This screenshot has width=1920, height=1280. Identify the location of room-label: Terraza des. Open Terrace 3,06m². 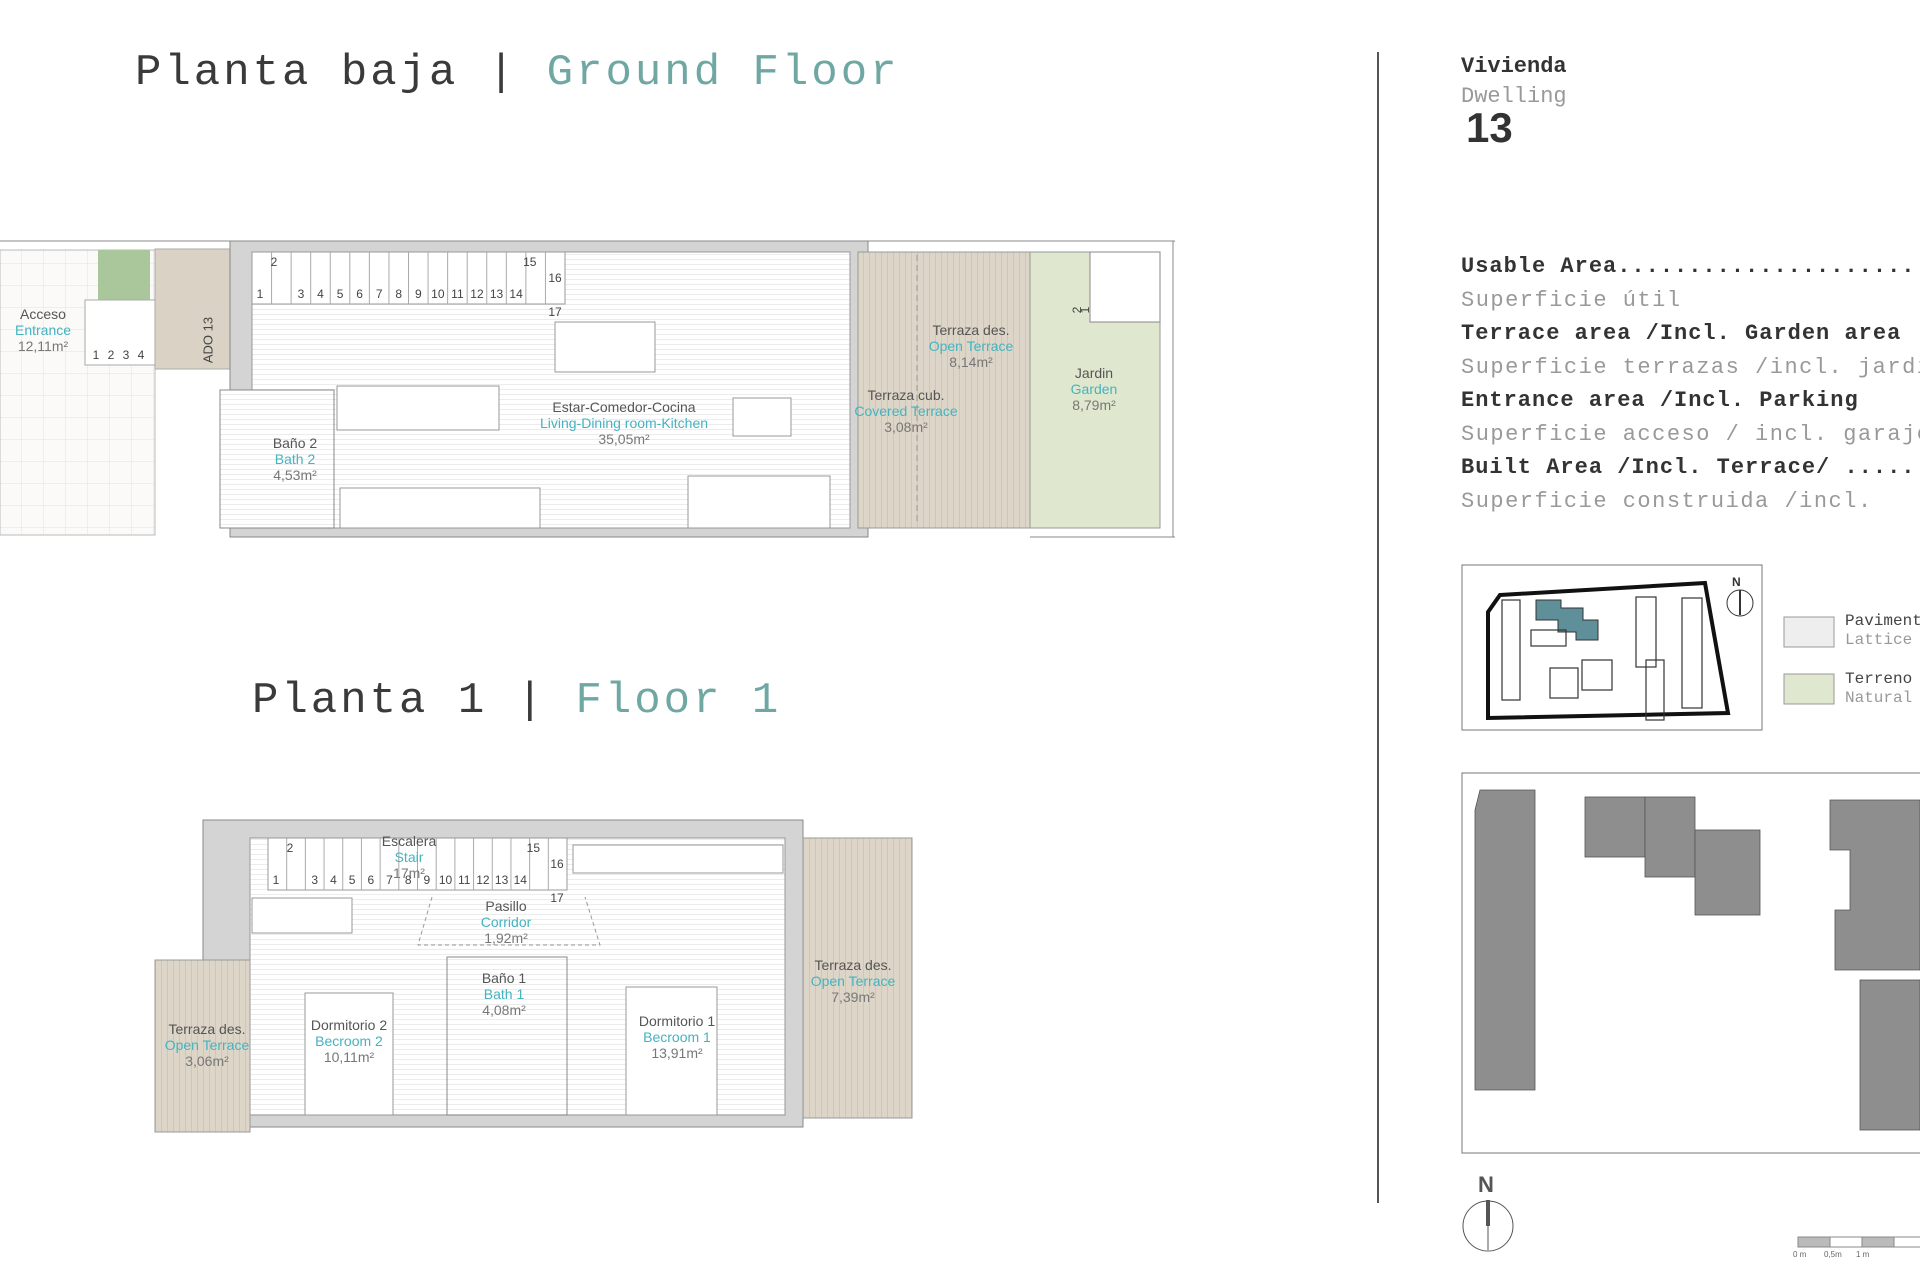
(207, 1045).